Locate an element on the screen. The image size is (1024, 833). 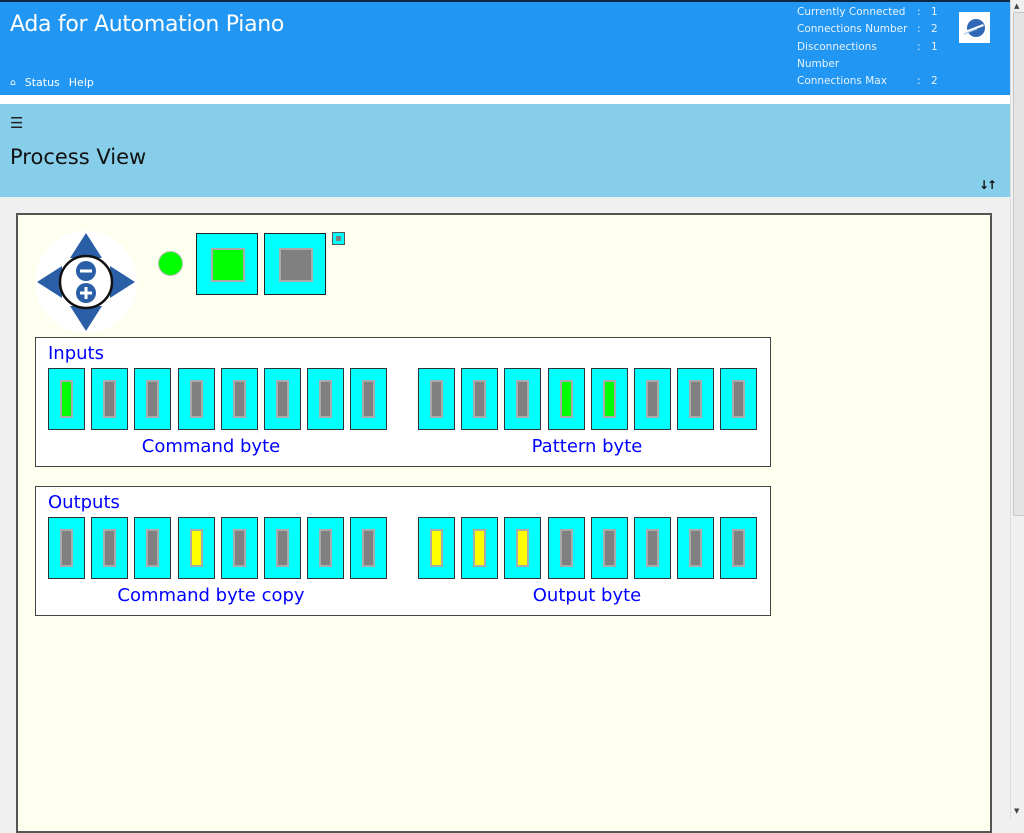
vertical-scrollbar: ▲ ▼ is located at coordinates (1017, 409).